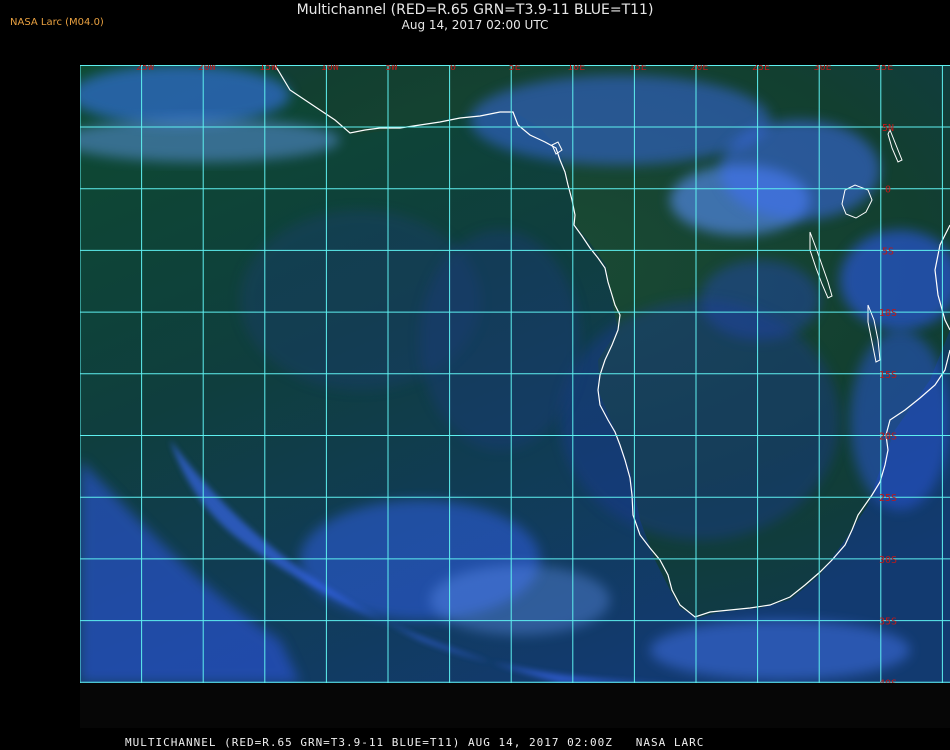 The image size is (950, 750). What do you see at coordinates (888, 560) in the screenshot?
I see `latitude-label: 30S` at bounding box center [888, 560].